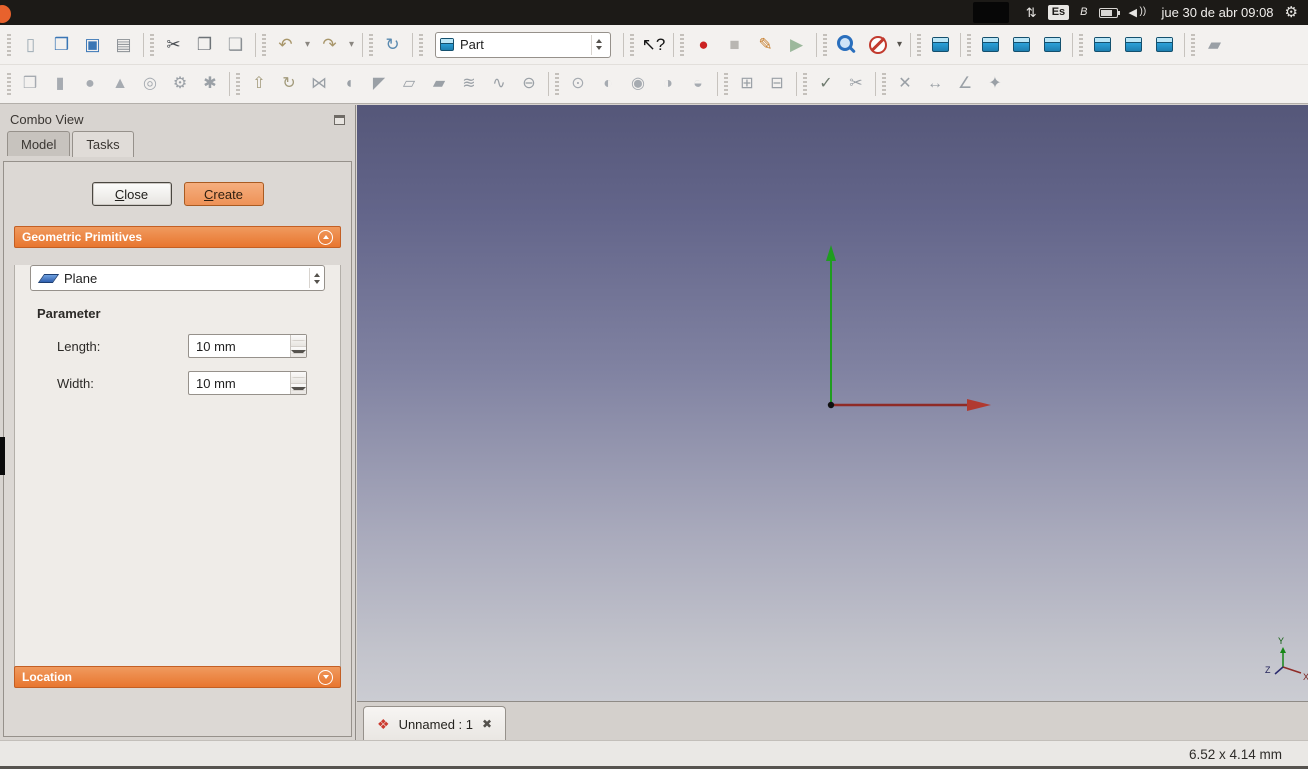 The image size is (1308, 769). Describe the element at coordinates (1133, 44) in the screenshot. I see `view-bottom-button` at that location.